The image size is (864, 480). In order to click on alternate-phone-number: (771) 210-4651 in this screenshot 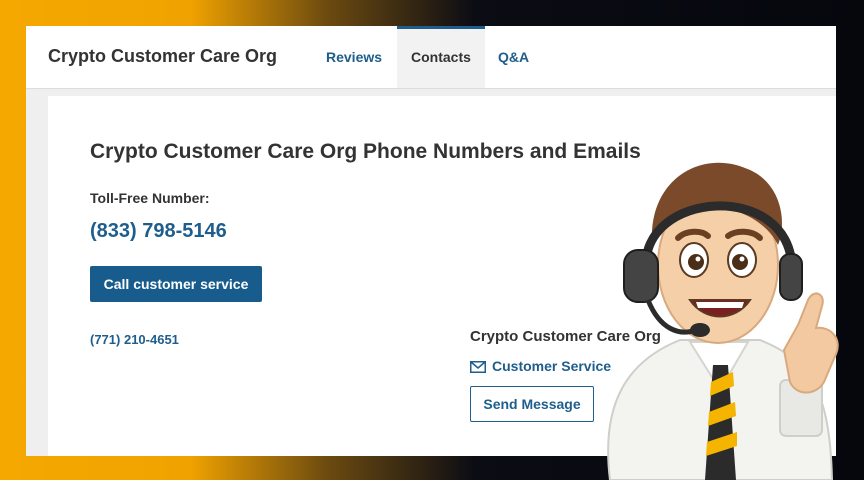, I will do `click(134, 339)`.